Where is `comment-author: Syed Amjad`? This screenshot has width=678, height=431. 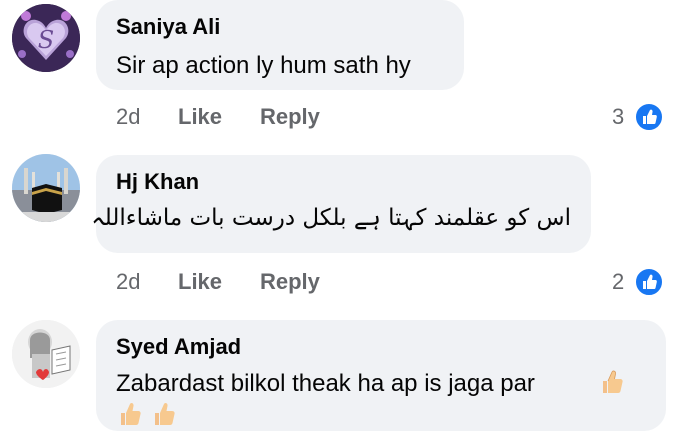 comment-author: Syed Amjad is located at coordinates (178, 347).